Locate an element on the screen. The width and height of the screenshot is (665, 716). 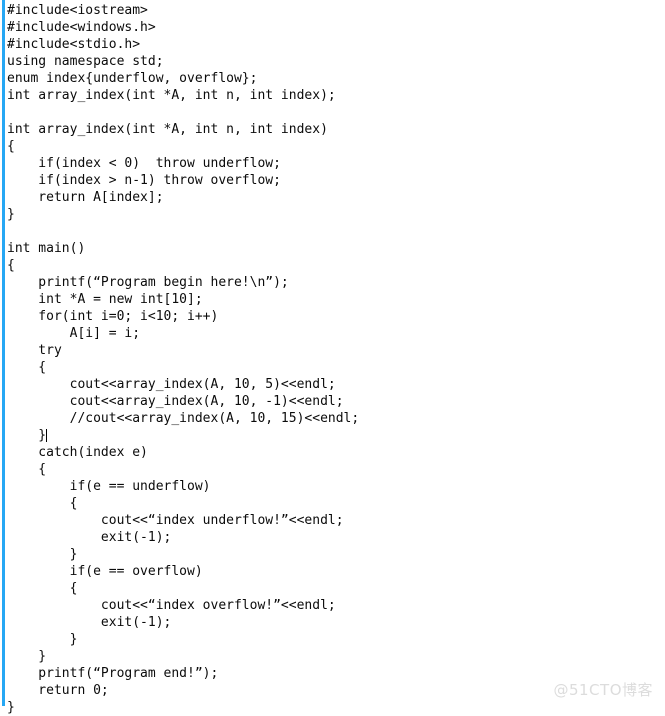
code-line: #include<windows.h> is located at coordinates (81, 27).